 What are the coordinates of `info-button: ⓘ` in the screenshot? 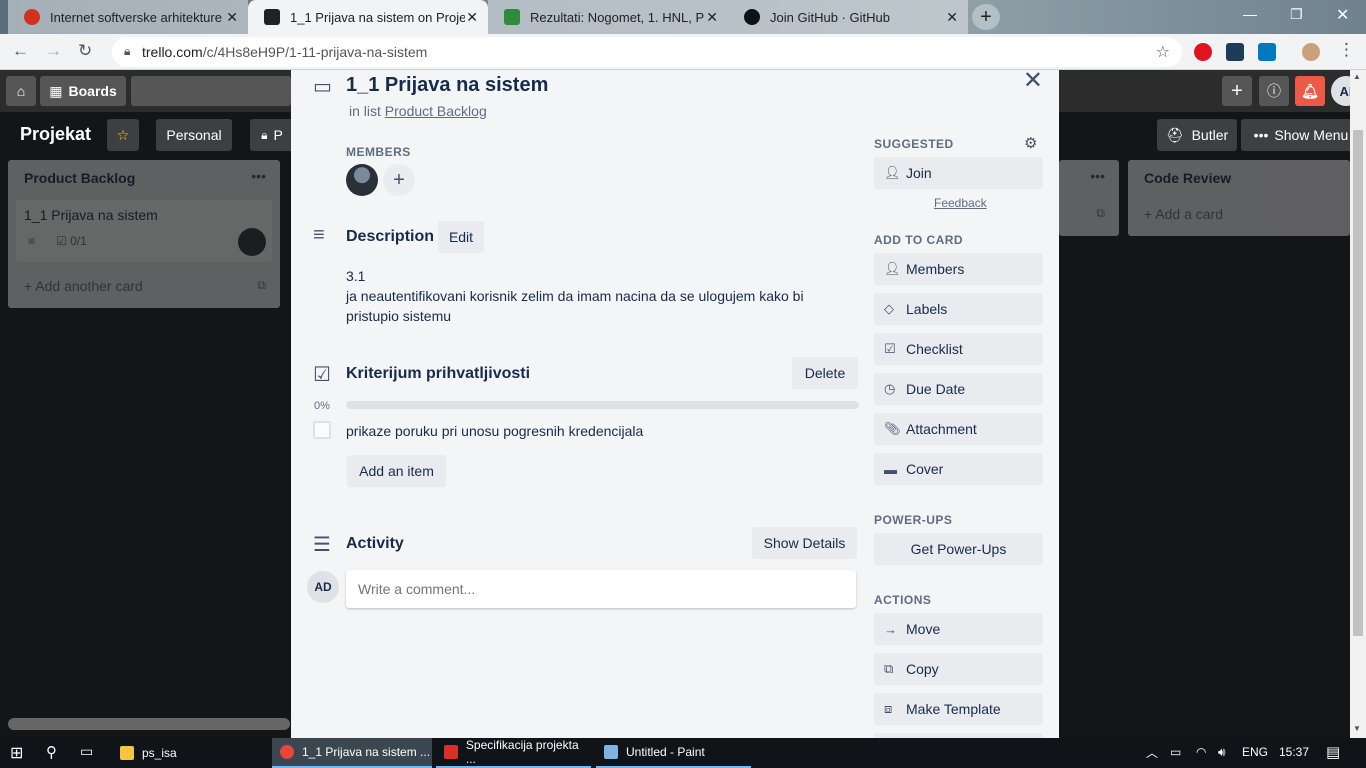 It's located at (1274, 91).